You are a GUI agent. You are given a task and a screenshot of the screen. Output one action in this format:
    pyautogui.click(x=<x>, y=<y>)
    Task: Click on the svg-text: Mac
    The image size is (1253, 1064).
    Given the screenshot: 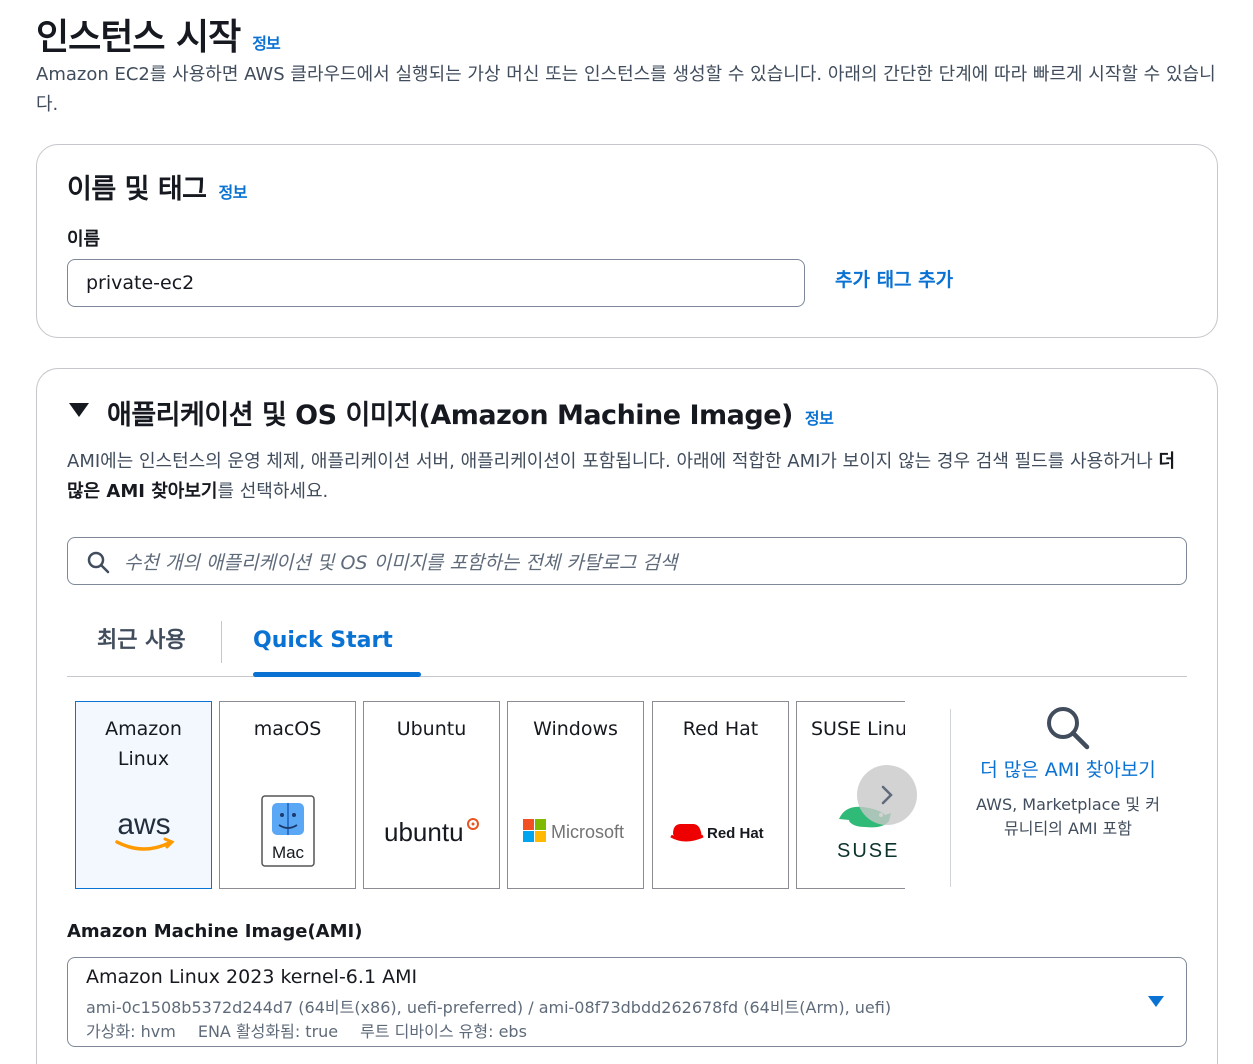 What is the action you would take?
    pyautogui.click(x=287, y=852)
    